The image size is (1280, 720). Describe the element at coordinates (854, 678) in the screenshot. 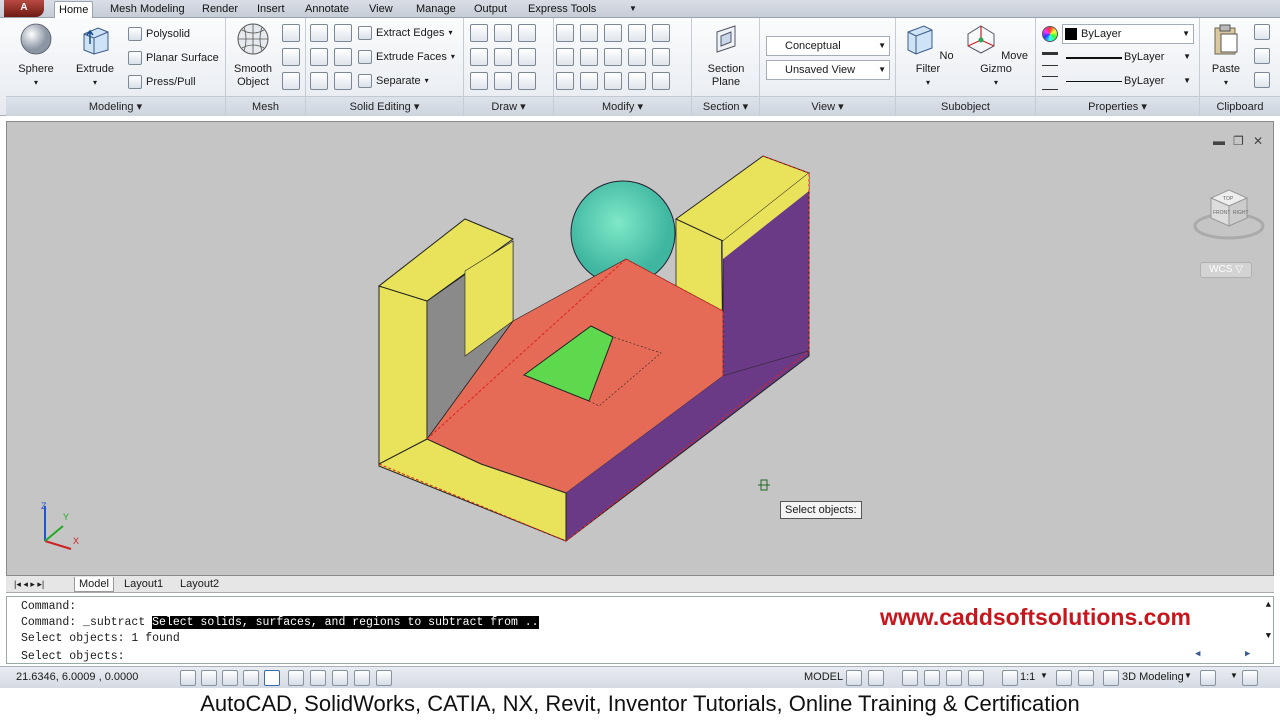

I see `layout-quick-view-icon` at that location.